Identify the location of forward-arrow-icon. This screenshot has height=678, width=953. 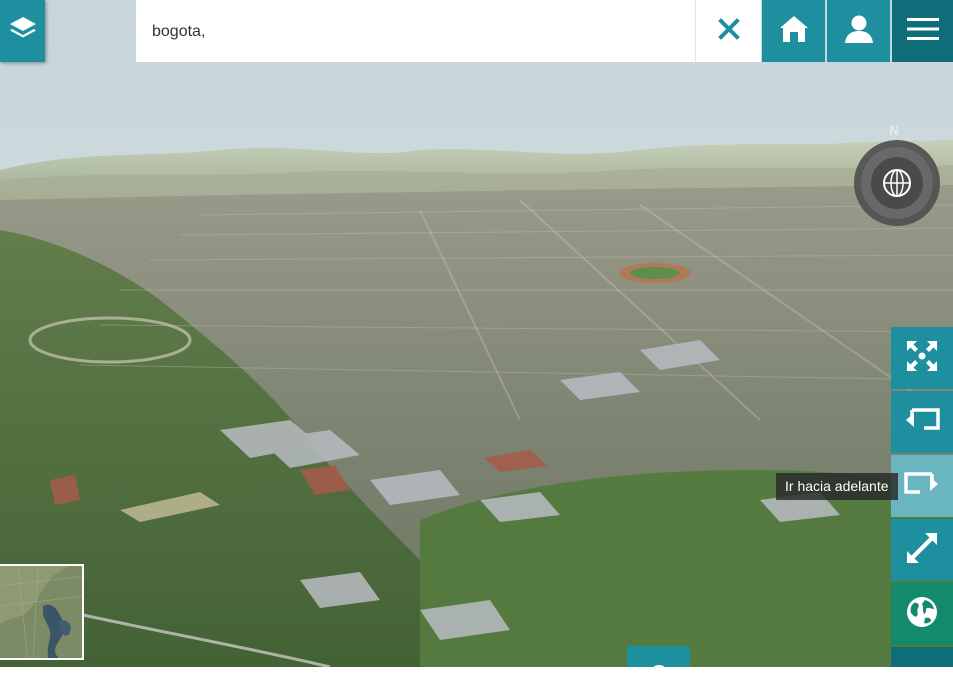
(922, 486).